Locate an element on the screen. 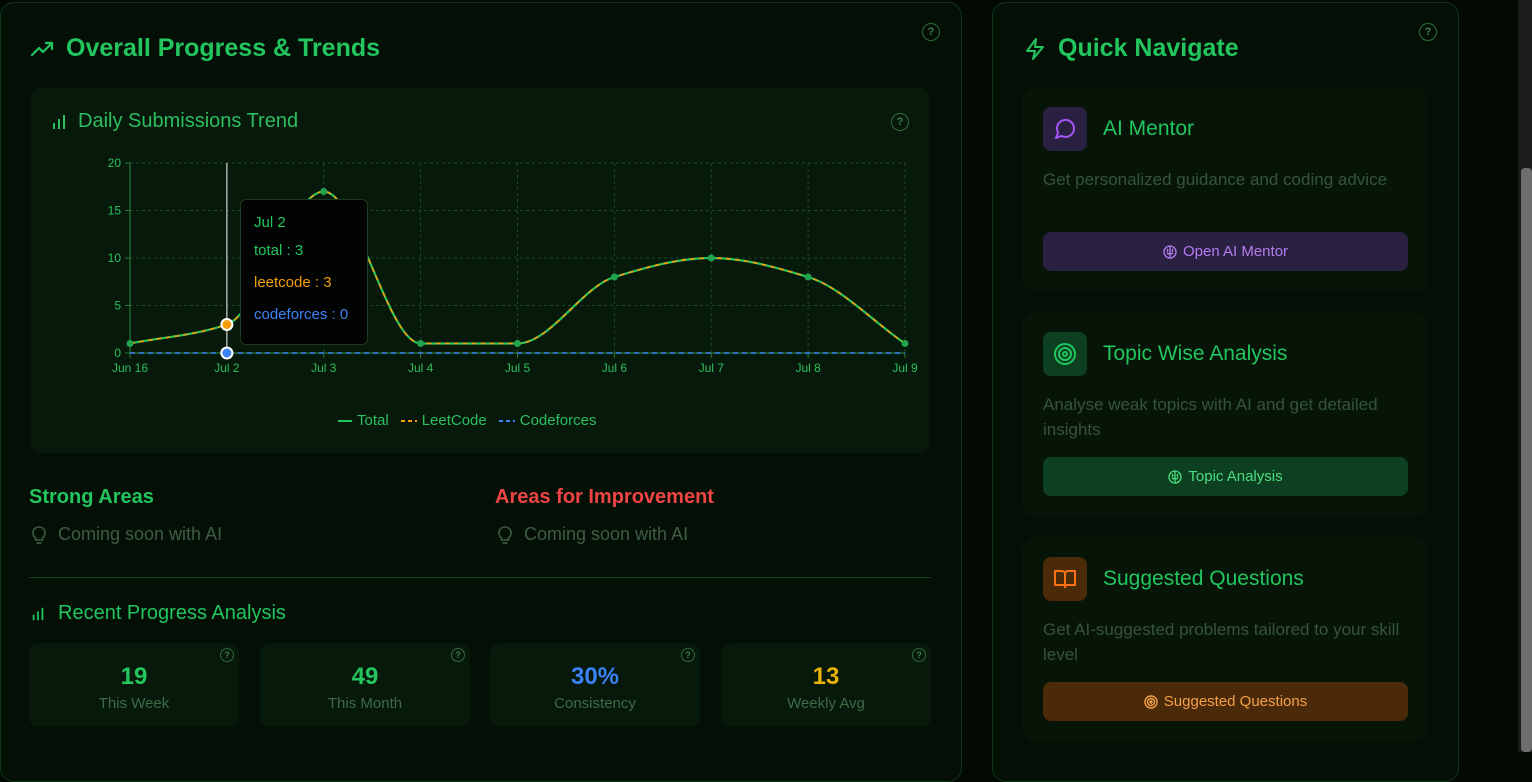 The width and height of the screenshot is (1532, 782). topic-analysis-button: Topic Analysis is located at coordinates (1225, 476).